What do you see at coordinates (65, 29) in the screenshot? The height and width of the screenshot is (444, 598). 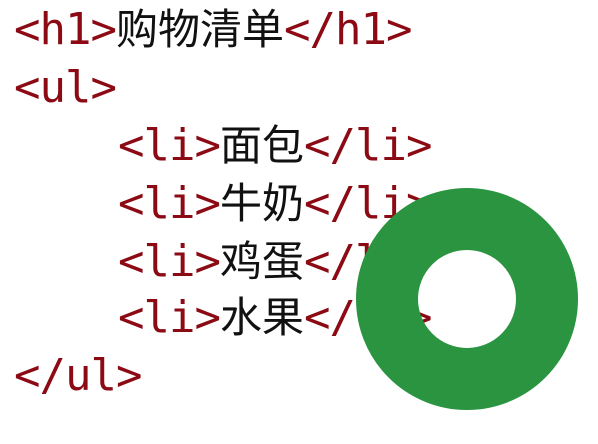 I see `h1-open-tag: <h1>` at bounding box center [65, 29].